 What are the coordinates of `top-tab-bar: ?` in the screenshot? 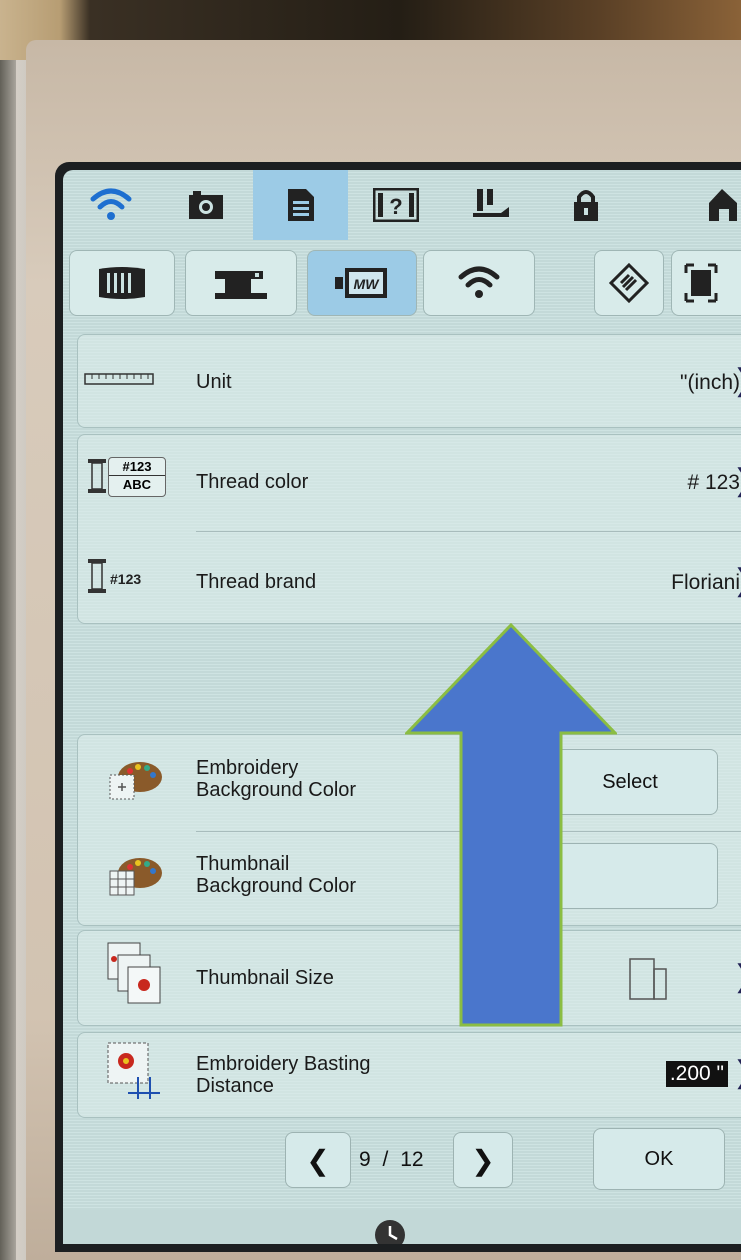 It's located at (402, 205).